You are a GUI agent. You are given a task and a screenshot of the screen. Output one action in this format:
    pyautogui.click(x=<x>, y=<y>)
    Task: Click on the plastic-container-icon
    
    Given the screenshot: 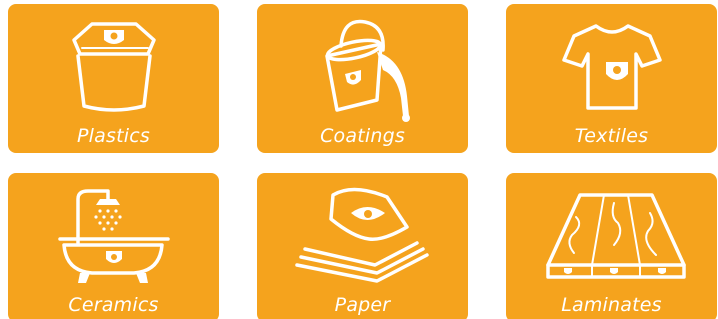 What is the action you would take?
    pyautogui.click(x=114, y=67)
    